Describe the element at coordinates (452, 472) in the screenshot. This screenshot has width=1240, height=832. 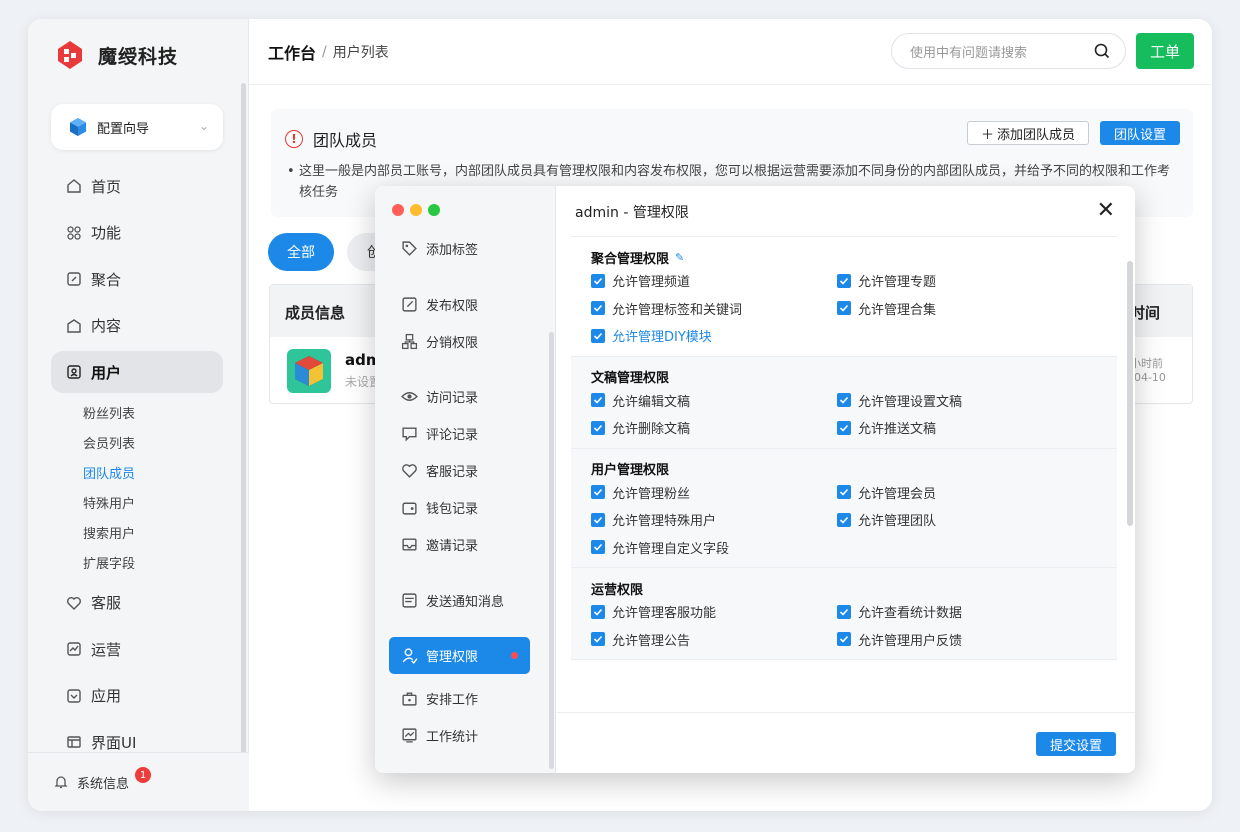
I see `dialog-menu-label: 客服记录` at that location.